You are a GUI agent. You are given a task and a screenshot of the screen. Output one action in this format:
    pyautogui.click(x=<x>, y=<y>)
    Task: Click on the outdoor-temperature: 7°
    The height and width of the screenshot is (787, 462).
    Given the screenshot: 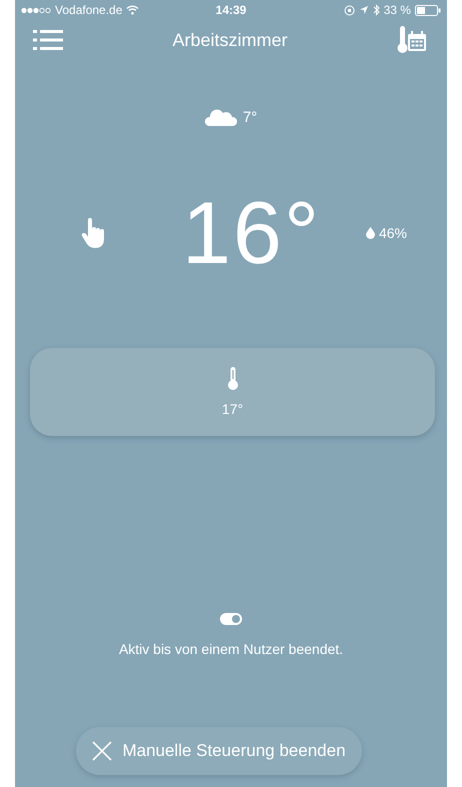 What is the action you would take?
    pyautogui.click(x=250, y=117)
    